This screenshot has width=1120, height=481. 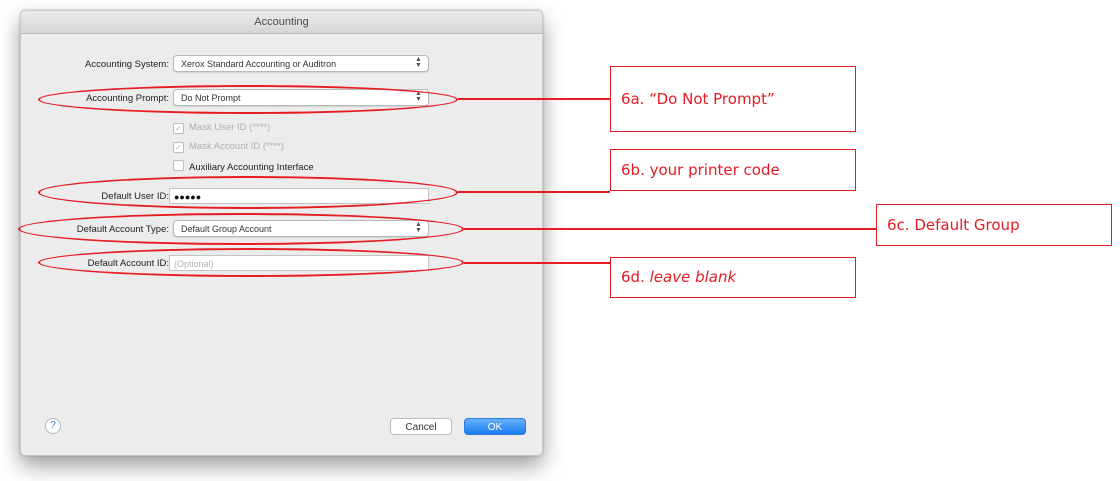 I want to click on cancel-button: Cancel, so click(x=421, y=426).